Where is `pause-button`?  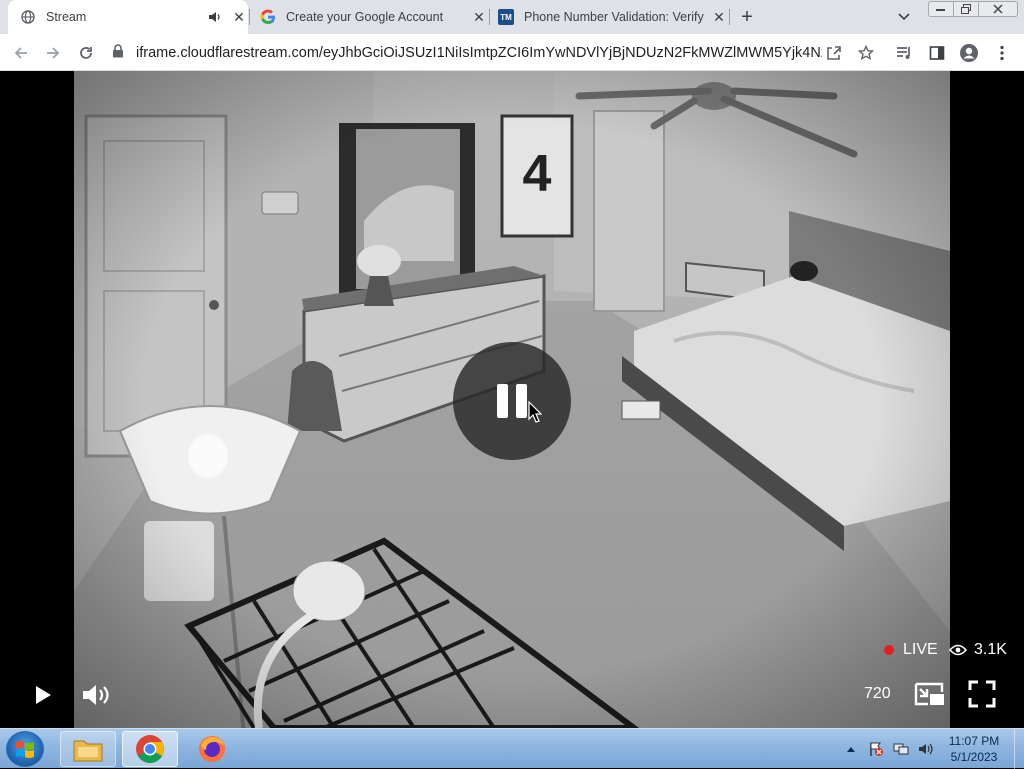
pause-button is located at coordinates (512, 401).